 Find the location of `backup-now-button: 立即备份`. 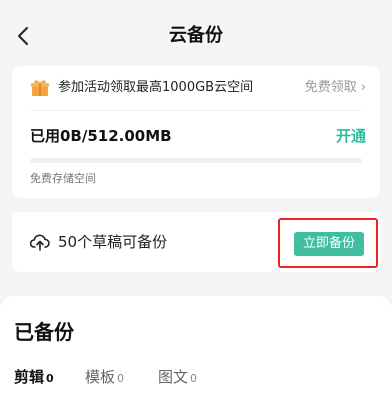

backup-now-button: 立即备份 is located at coordinates (329, 244).